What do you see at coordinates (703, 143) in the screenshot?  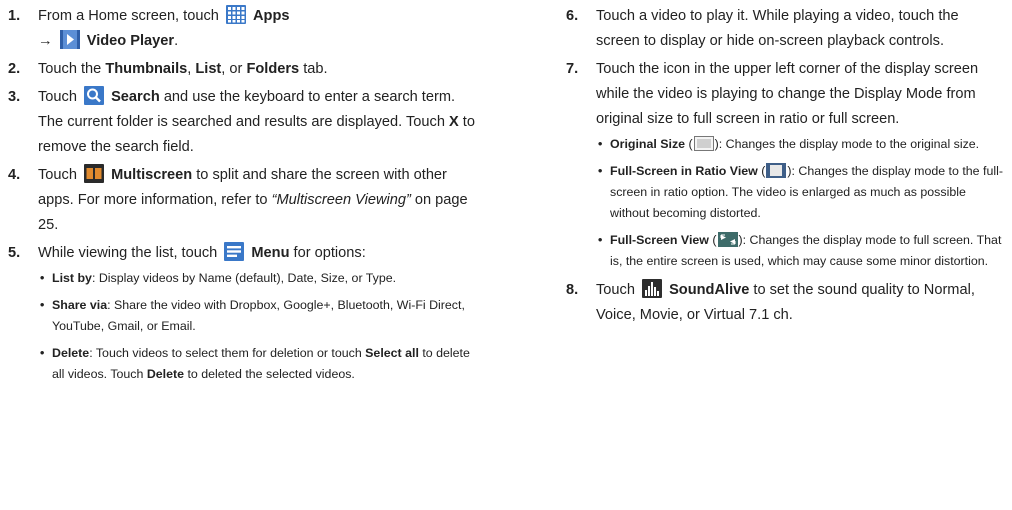 I see `original-size-icon` at bounding box center [703, 143].